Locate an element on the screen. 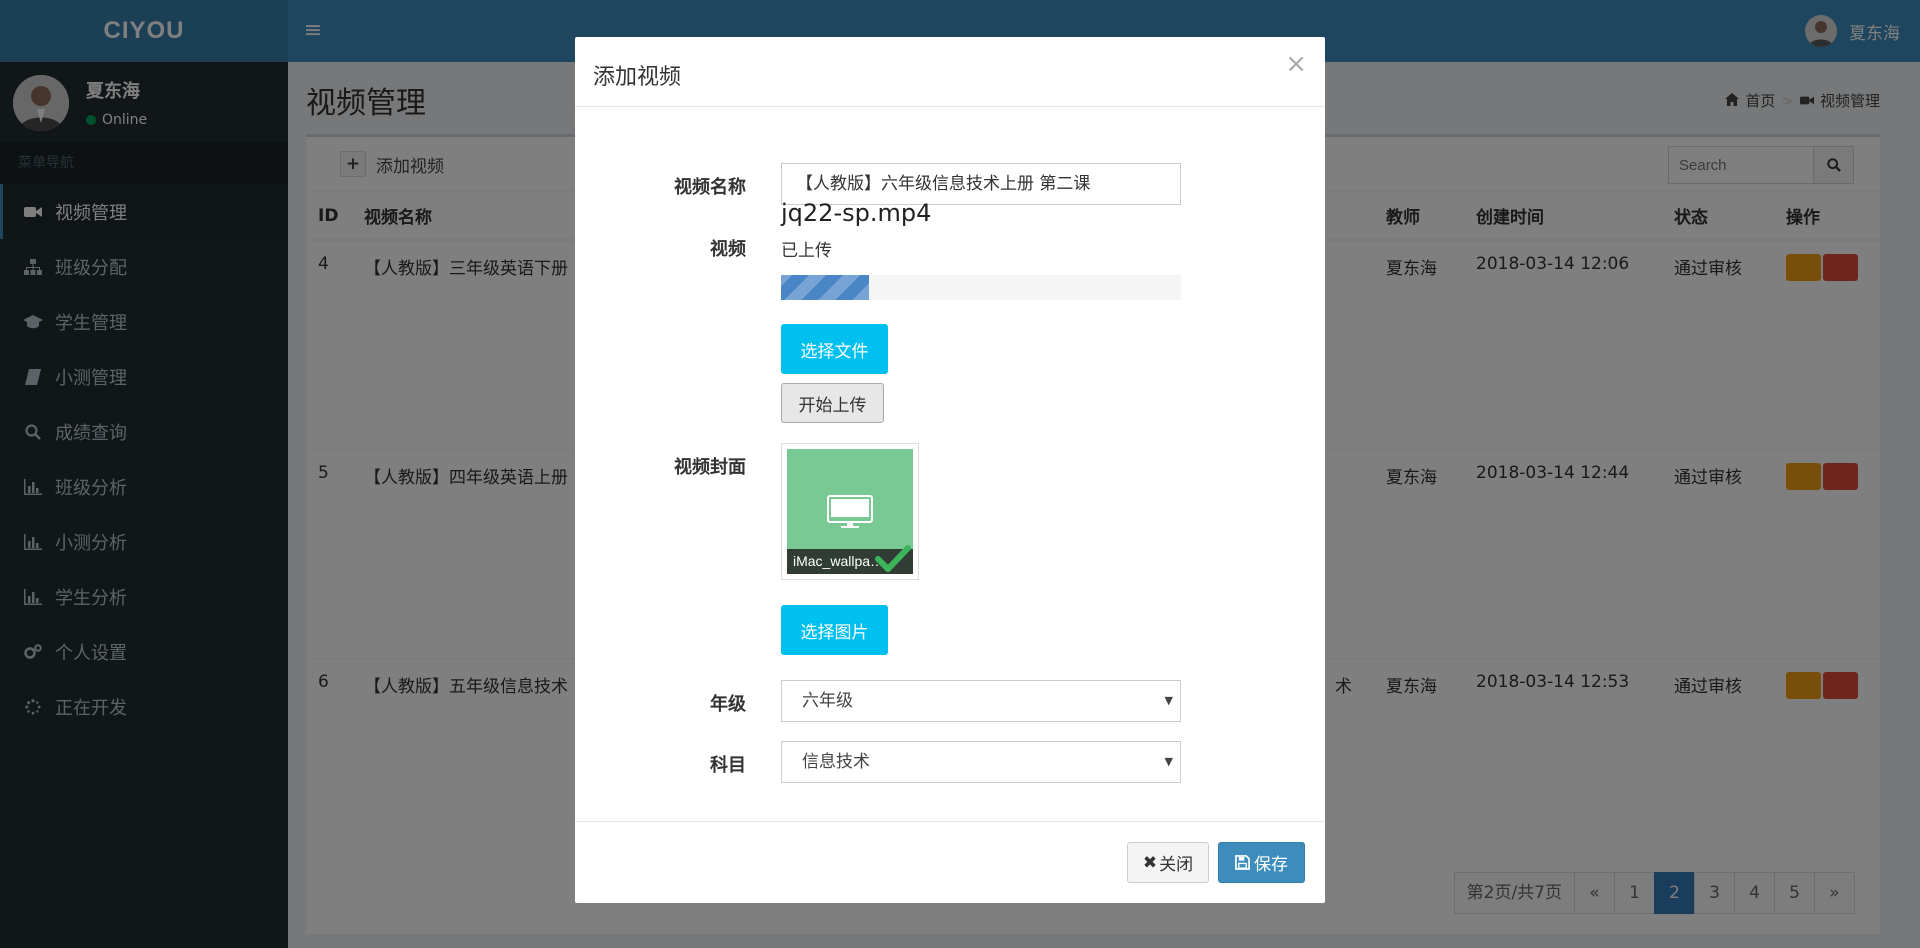  upload-progress-fill is located at coordinates (825, 287).